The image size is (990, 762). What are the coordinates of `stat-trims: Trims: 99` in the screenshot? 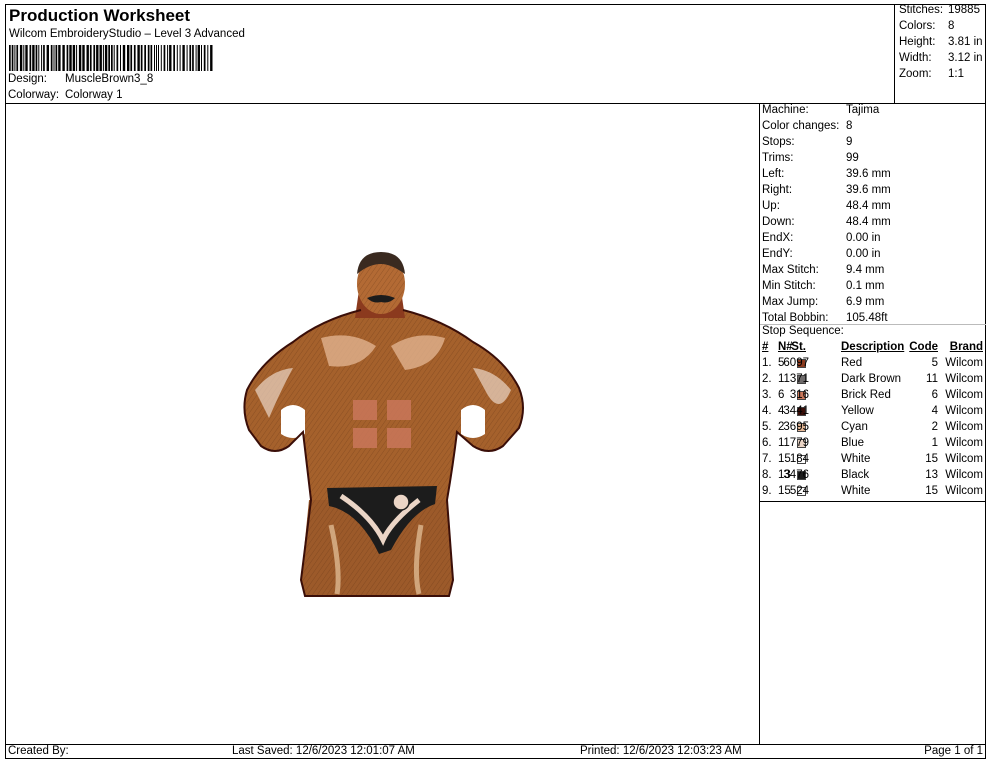 It's located at (810, 158).